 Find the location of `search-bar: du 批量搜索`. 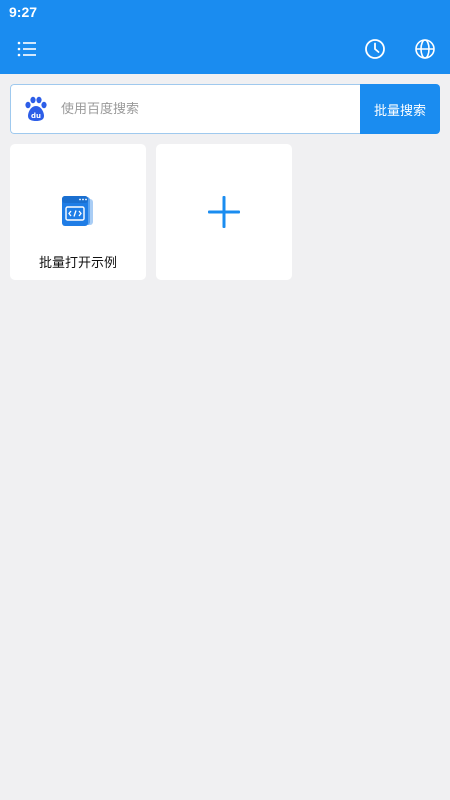

search-bar: du 批量搜索 is located at coordinates (225, 109).